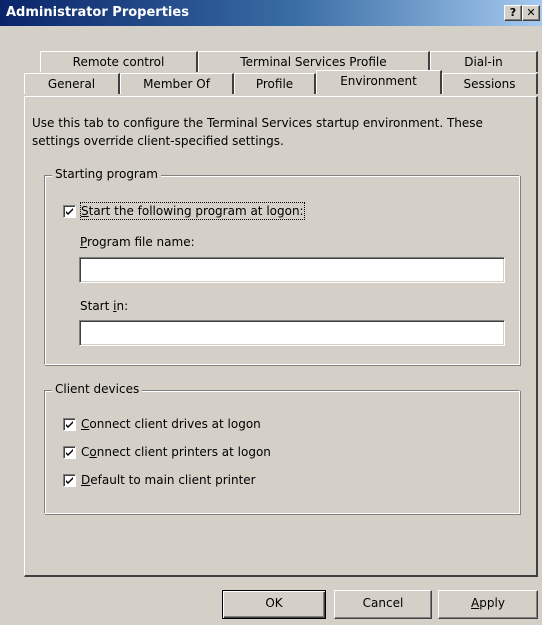 The image size is (542, 625). I want to click on tab-terminal-services-profile: Terminal Services Profile, so click(314, 61).